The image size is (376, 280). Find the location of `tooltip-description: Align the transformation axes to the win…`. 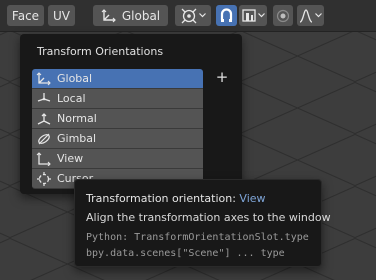

tooltip-description: Align the transformation axes to the win… is located at coordinates (208, 217).